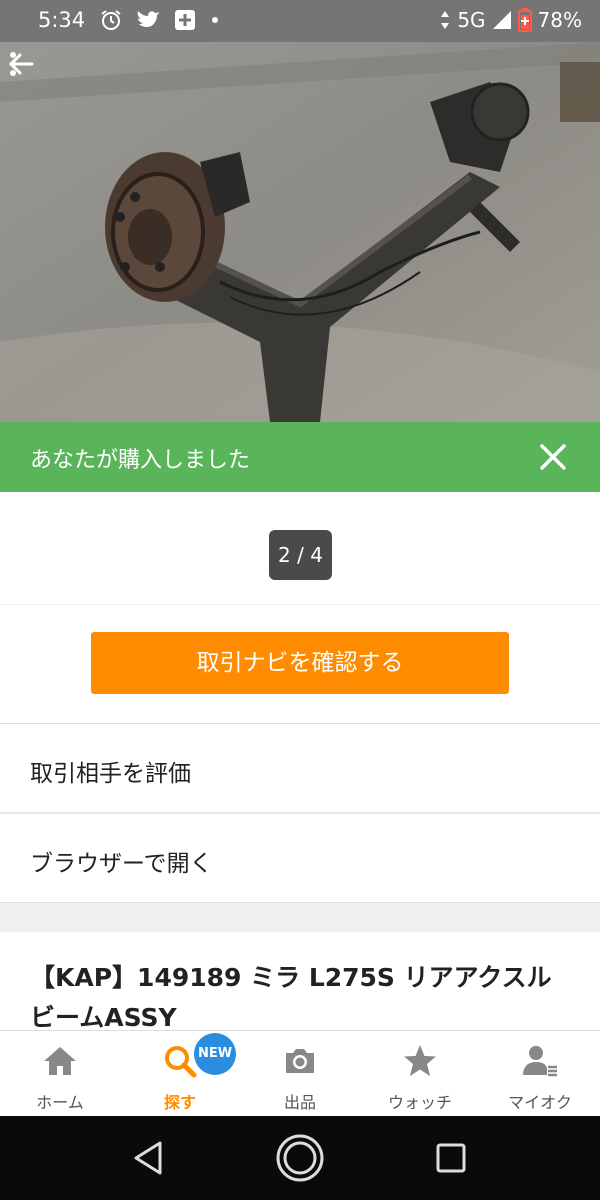  What do you see at coordinates (13, 64) in the screenshot?
I see `more-vert-icon` at bounding box center [13, 64].